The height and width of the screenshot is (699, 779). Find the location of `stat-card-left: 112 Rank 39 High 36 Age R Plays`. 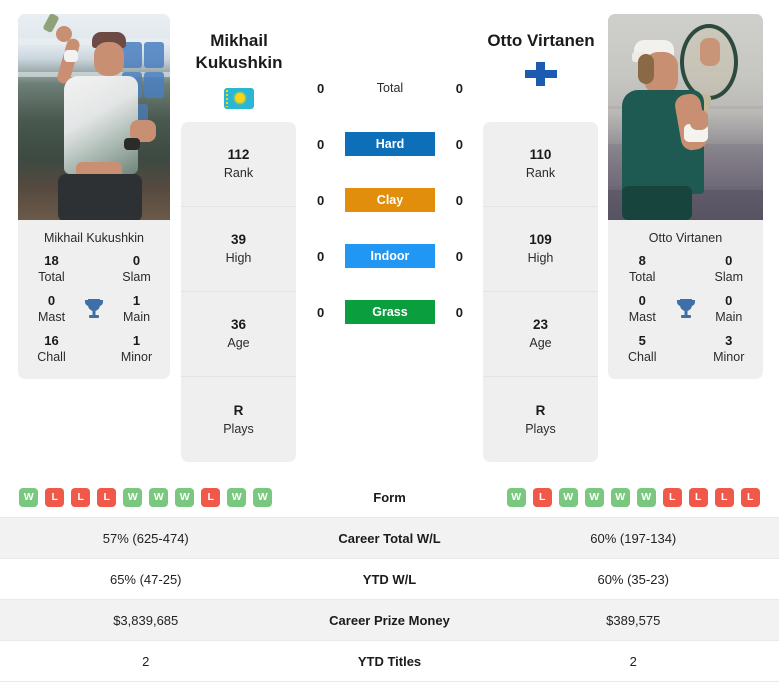

stat-card-left: 112 Rank 39 High 36 Age R Plays is located at coordinates (238, 292).